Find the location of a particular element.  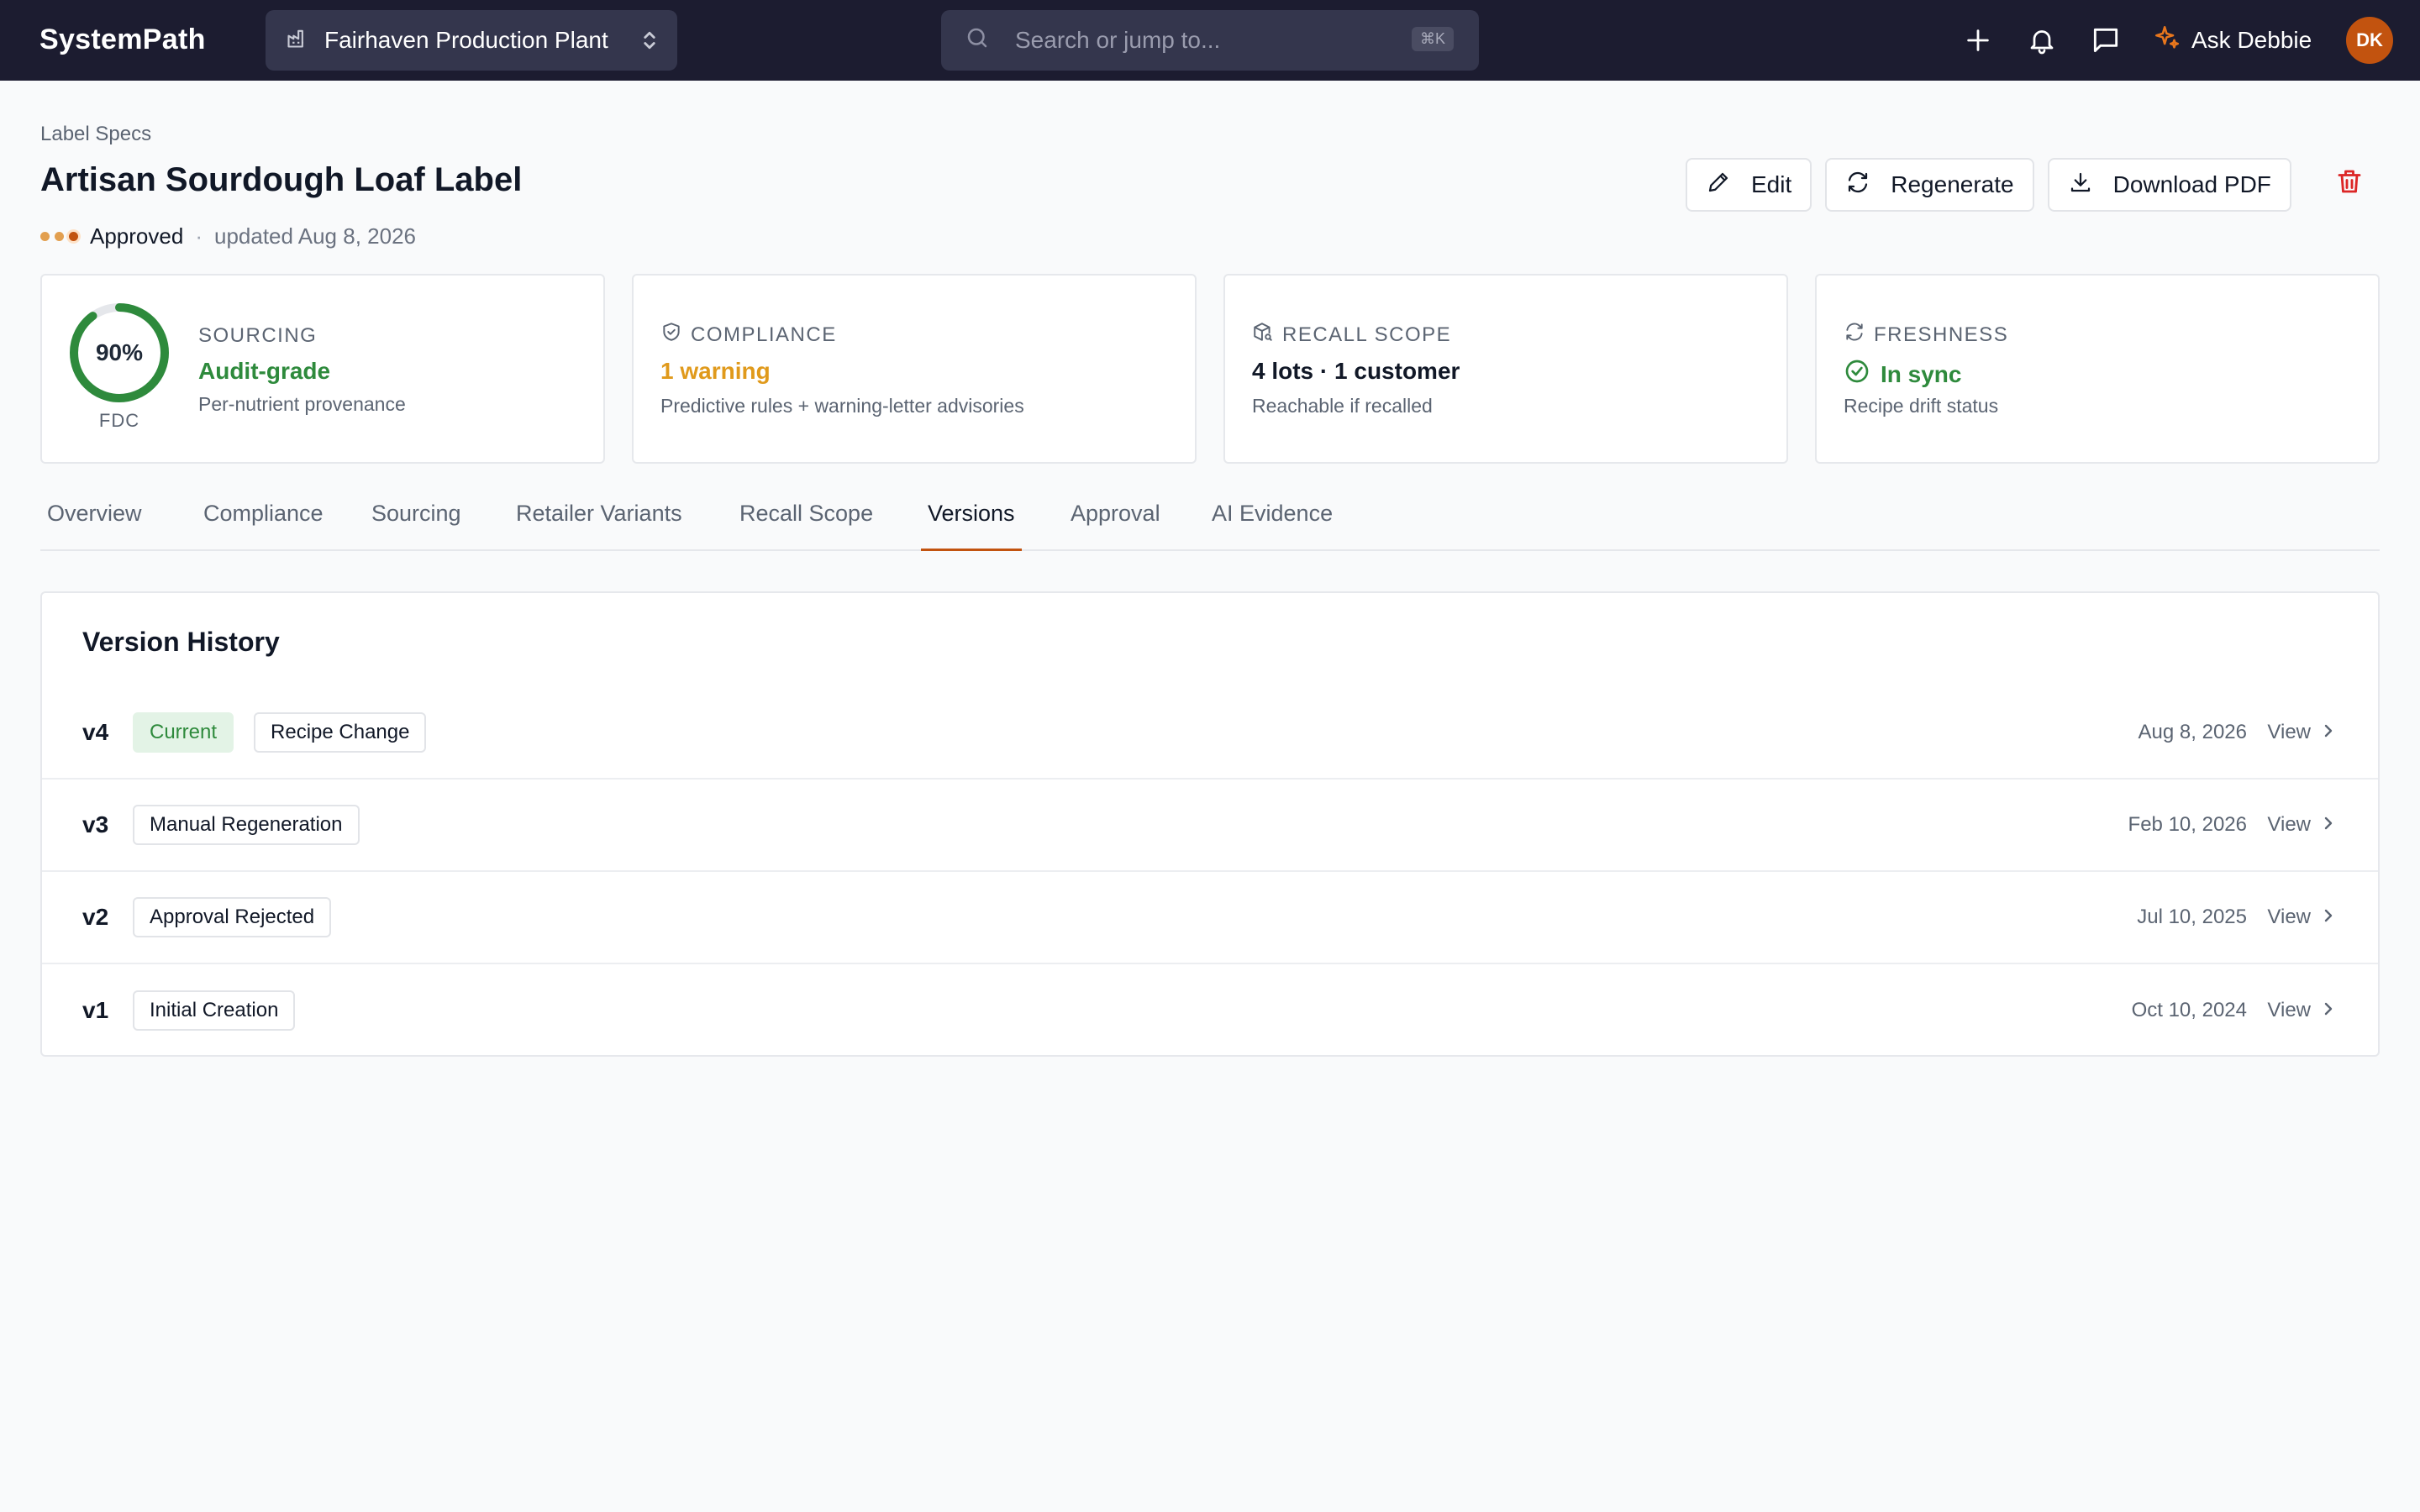

ask-debbie-button: Ask Debbie is located at coordinates (2232, 40).